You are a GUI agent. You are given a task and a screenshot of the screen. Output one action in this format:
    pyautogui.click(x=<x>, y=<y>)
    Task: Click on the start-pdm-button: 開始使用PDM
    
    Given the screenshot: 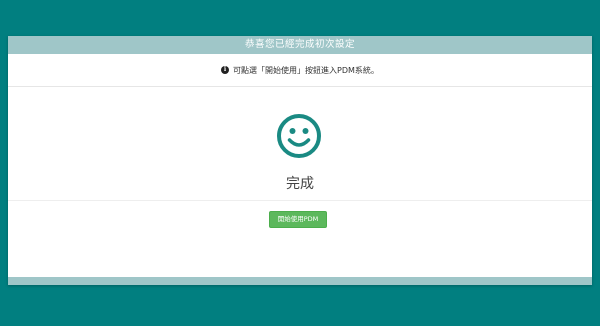 What is the action you would take?
    pyautogui.click(x=298, y=219)
    